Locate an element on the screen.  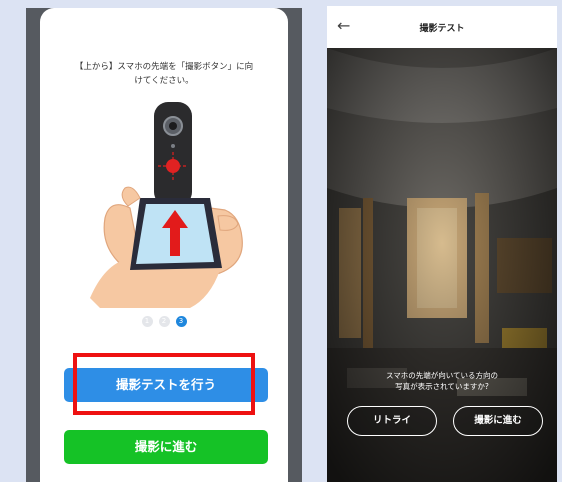
page-indicator: 1 2 3 is located at coordinates (164, 321).